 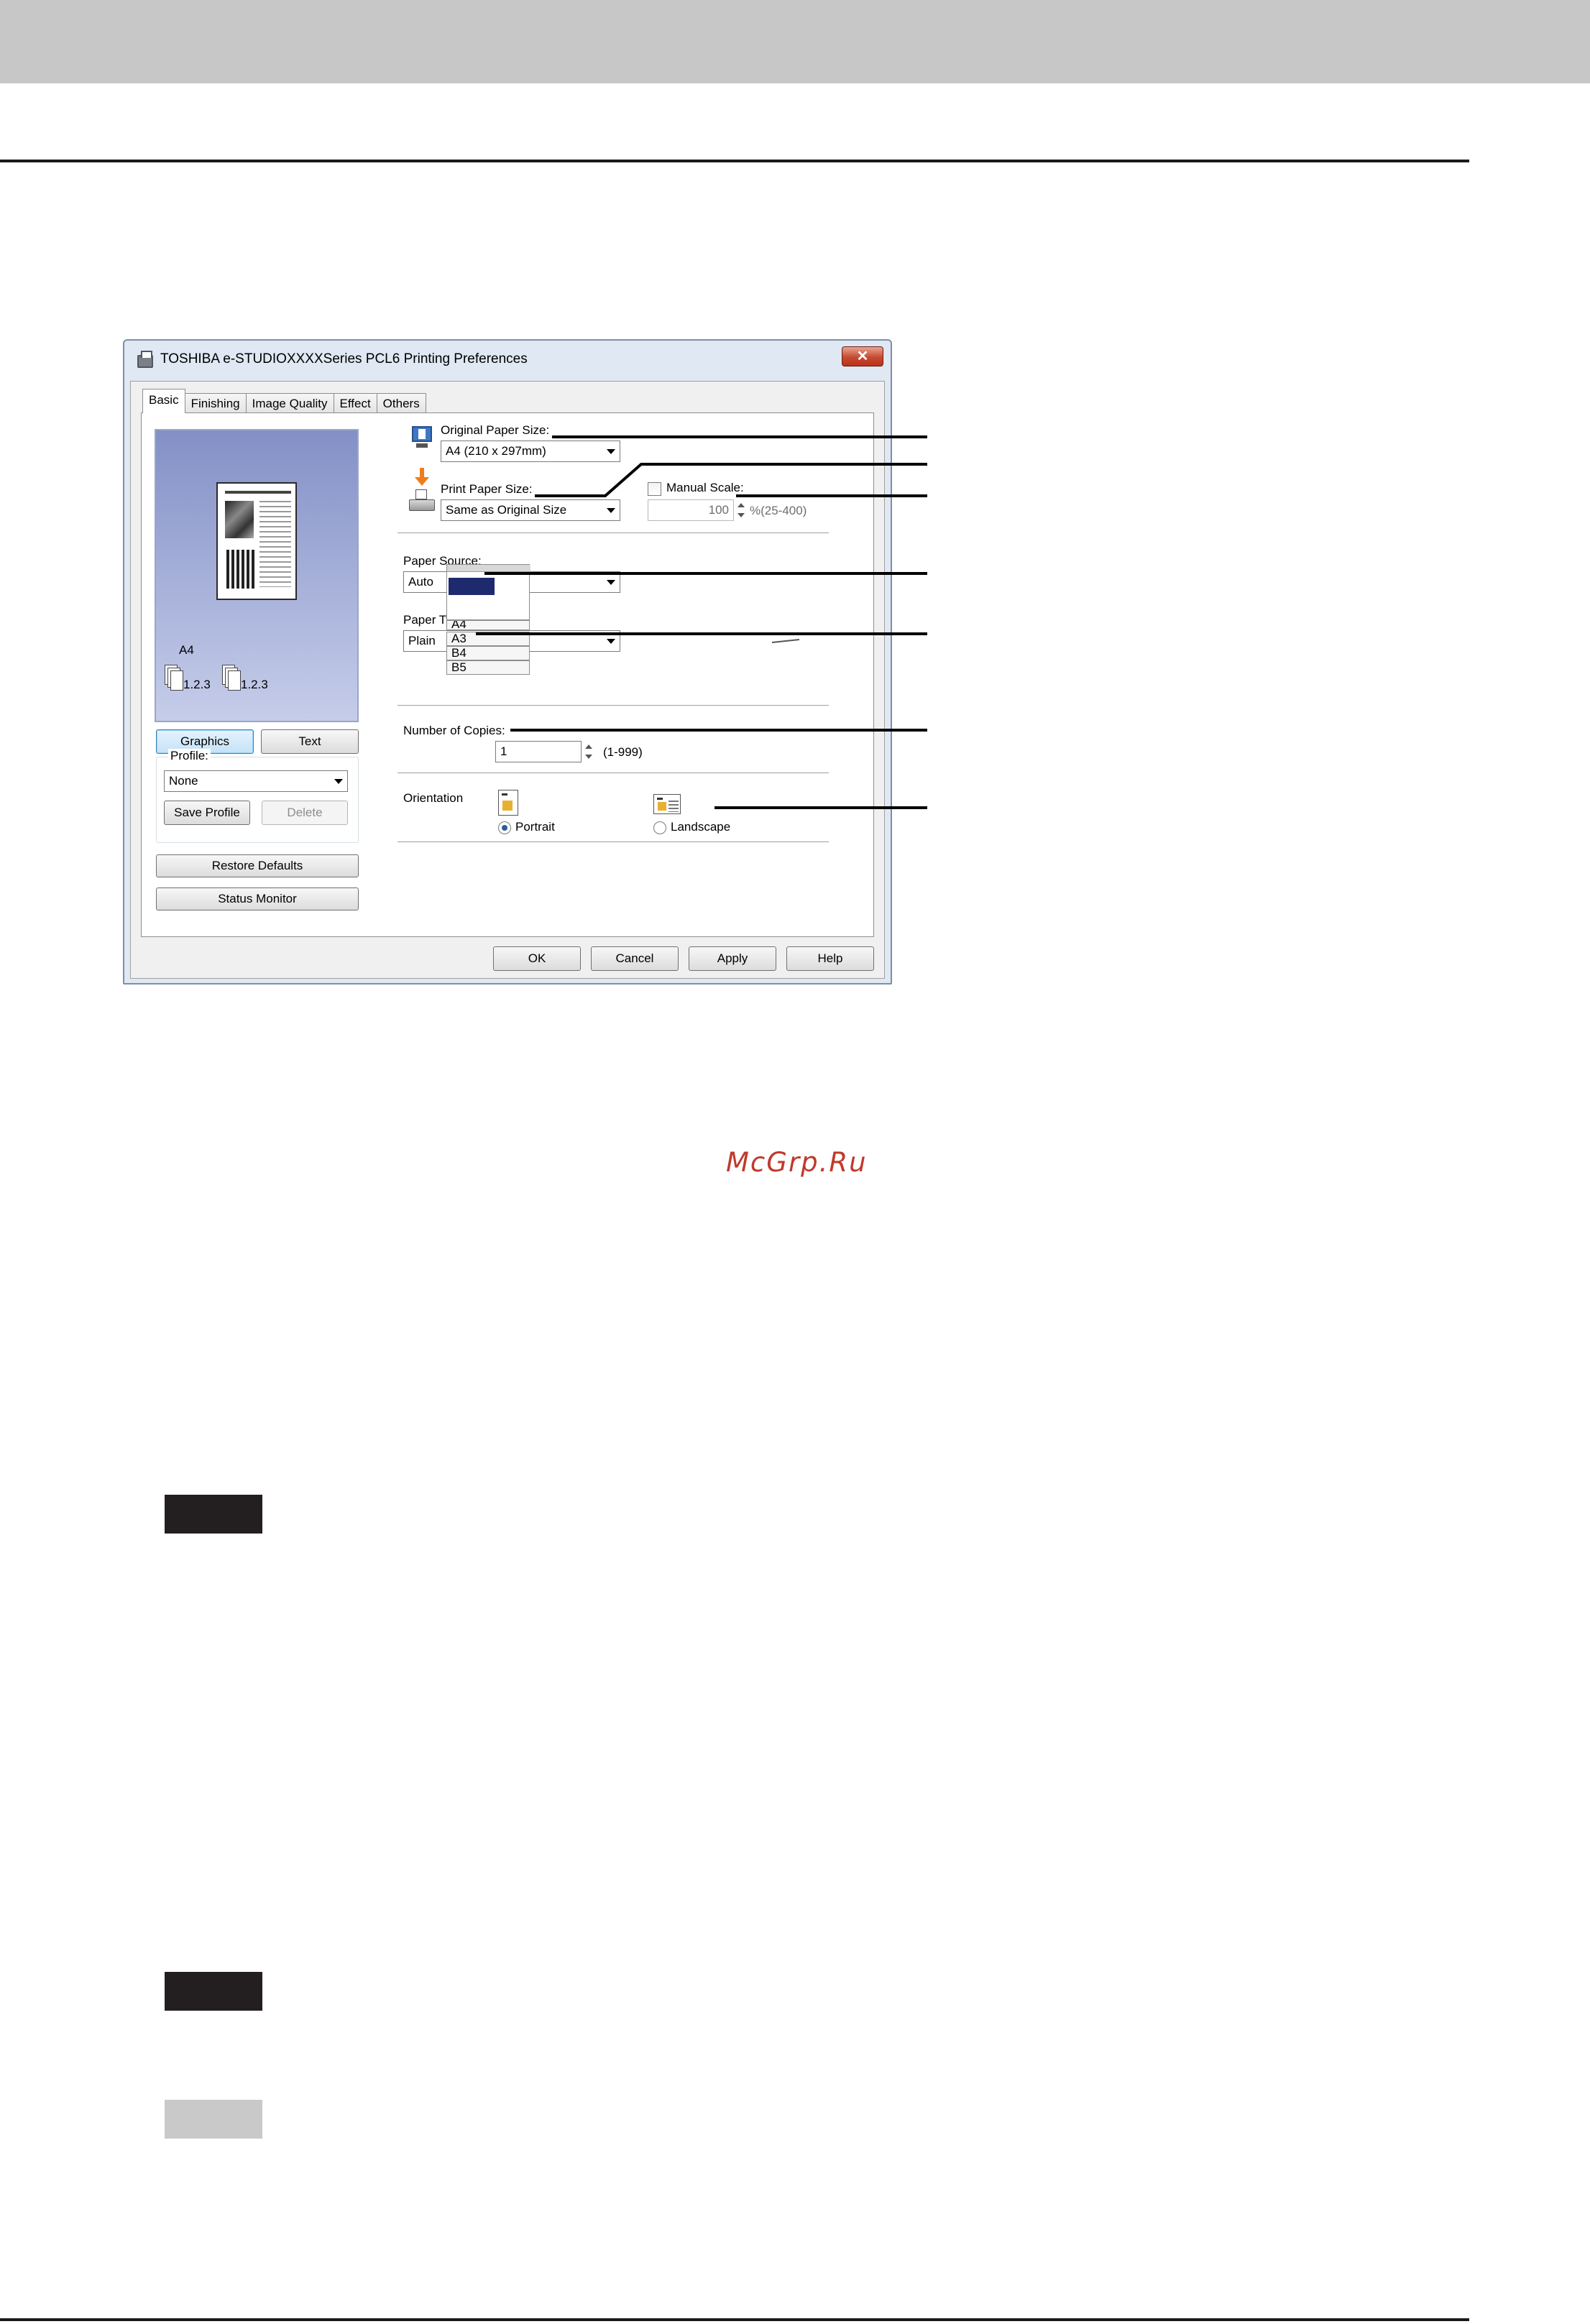 I want to click on profile-label: Profile:, so click(x=189, y=756).